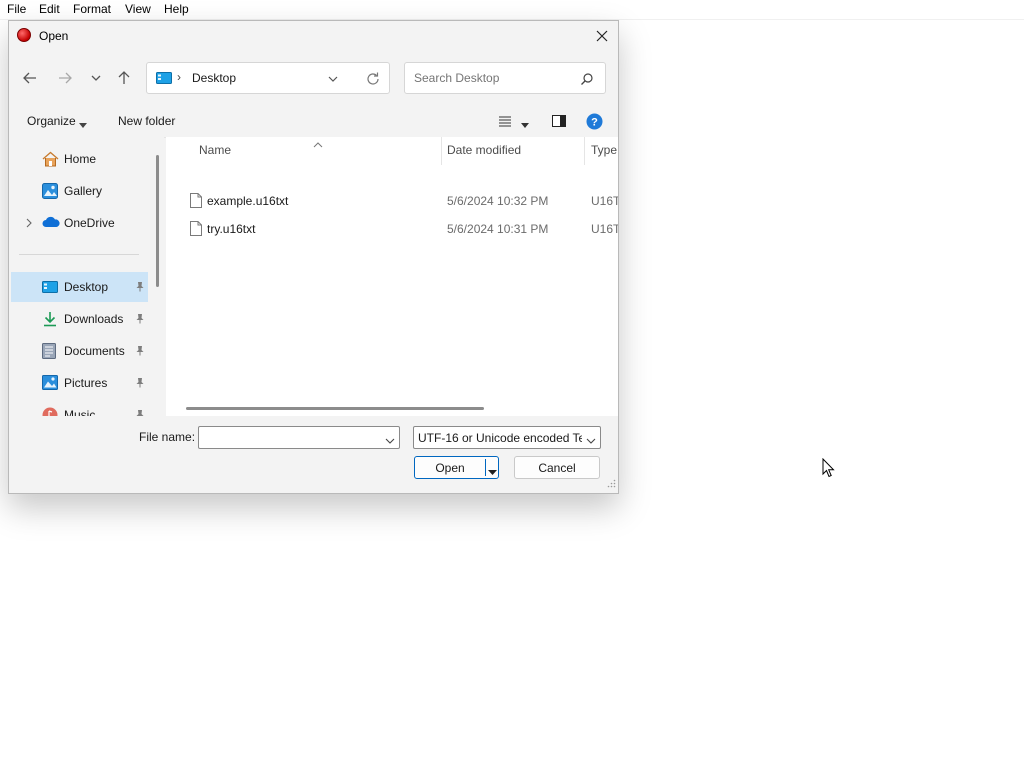  What do you see at coordinates (611, 484) in the screenshot?
I see `resize-grip-icon` at bounding box center [611, 484].